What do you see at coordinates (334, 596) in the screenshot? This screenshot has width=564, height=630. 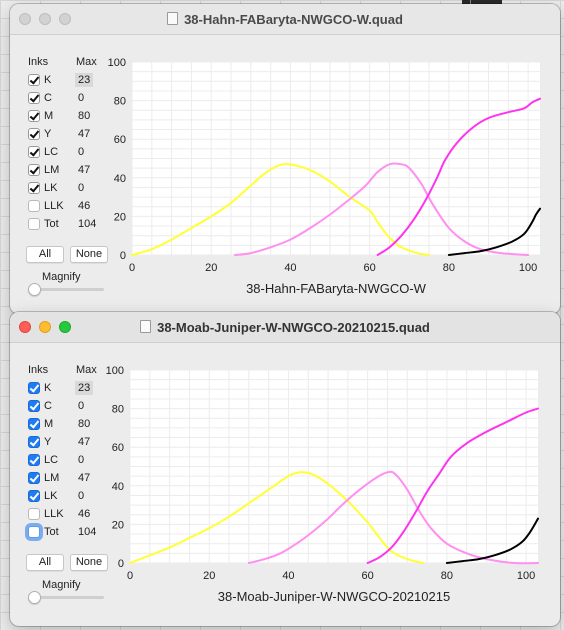 I see `chart-x-label: 38-Moab-Juniper-W-NWGCO-20210215` at bounding box center [334, 596].